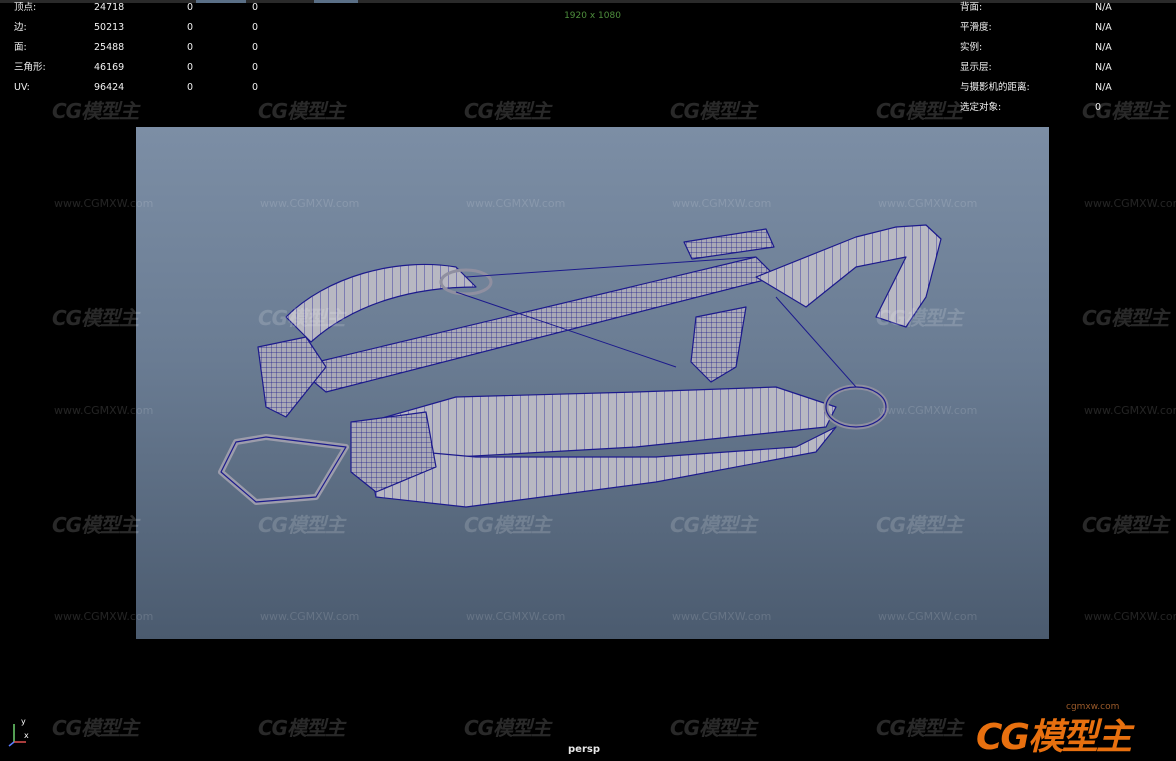 This screenshot has height=761, width=1176. What do you see at coordinates (971, 7) in the screenshot?
I see `hud-label: 背面:` at bounding box center [971, 7].